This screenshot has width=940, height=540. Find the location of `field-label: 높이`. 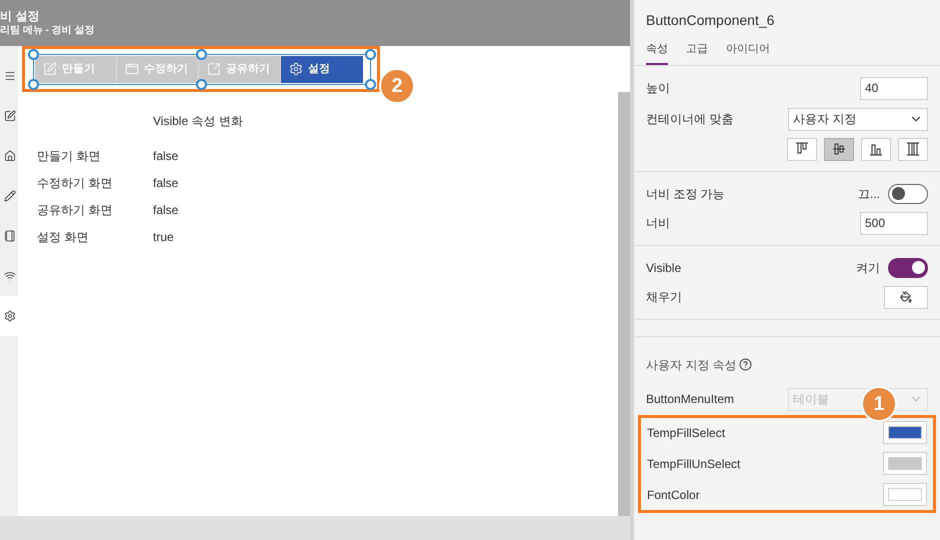

field-label: 높이 is located at coordinates (658, 88).